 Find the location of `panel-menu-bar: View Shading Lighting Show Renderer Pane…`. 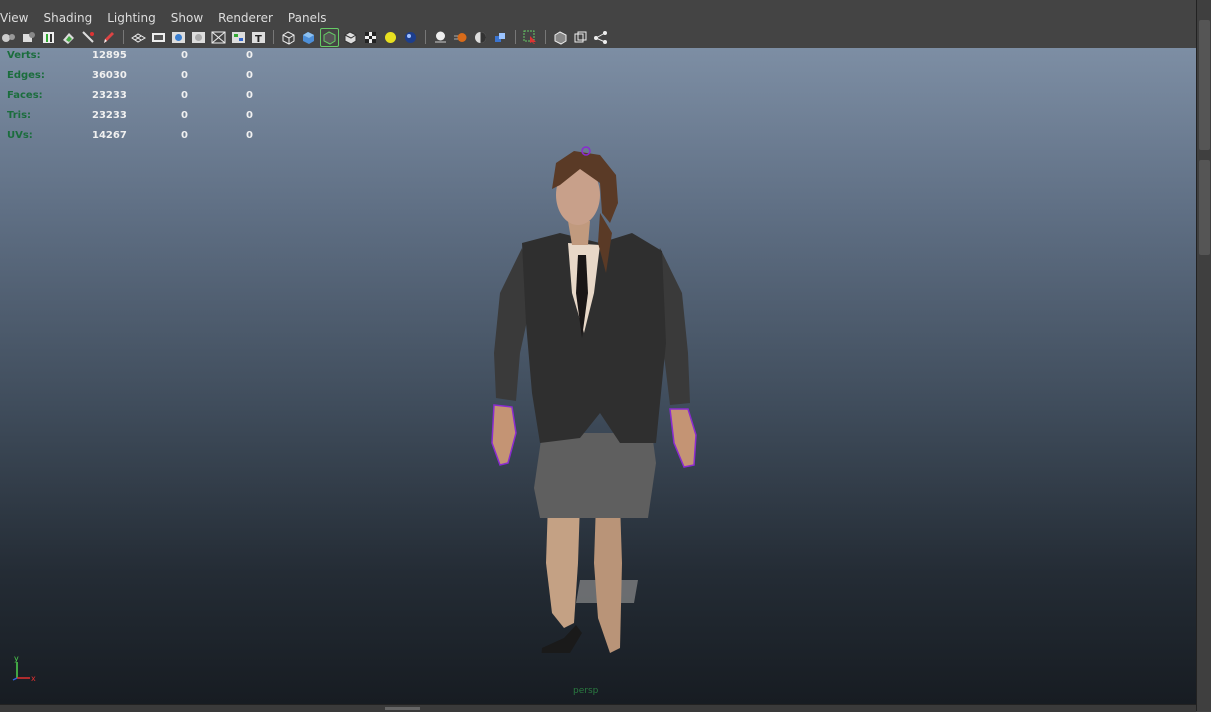

panel-menu-bar: View Shading Lighting Show Renderer Pane… is located at coordinates (598, 17).